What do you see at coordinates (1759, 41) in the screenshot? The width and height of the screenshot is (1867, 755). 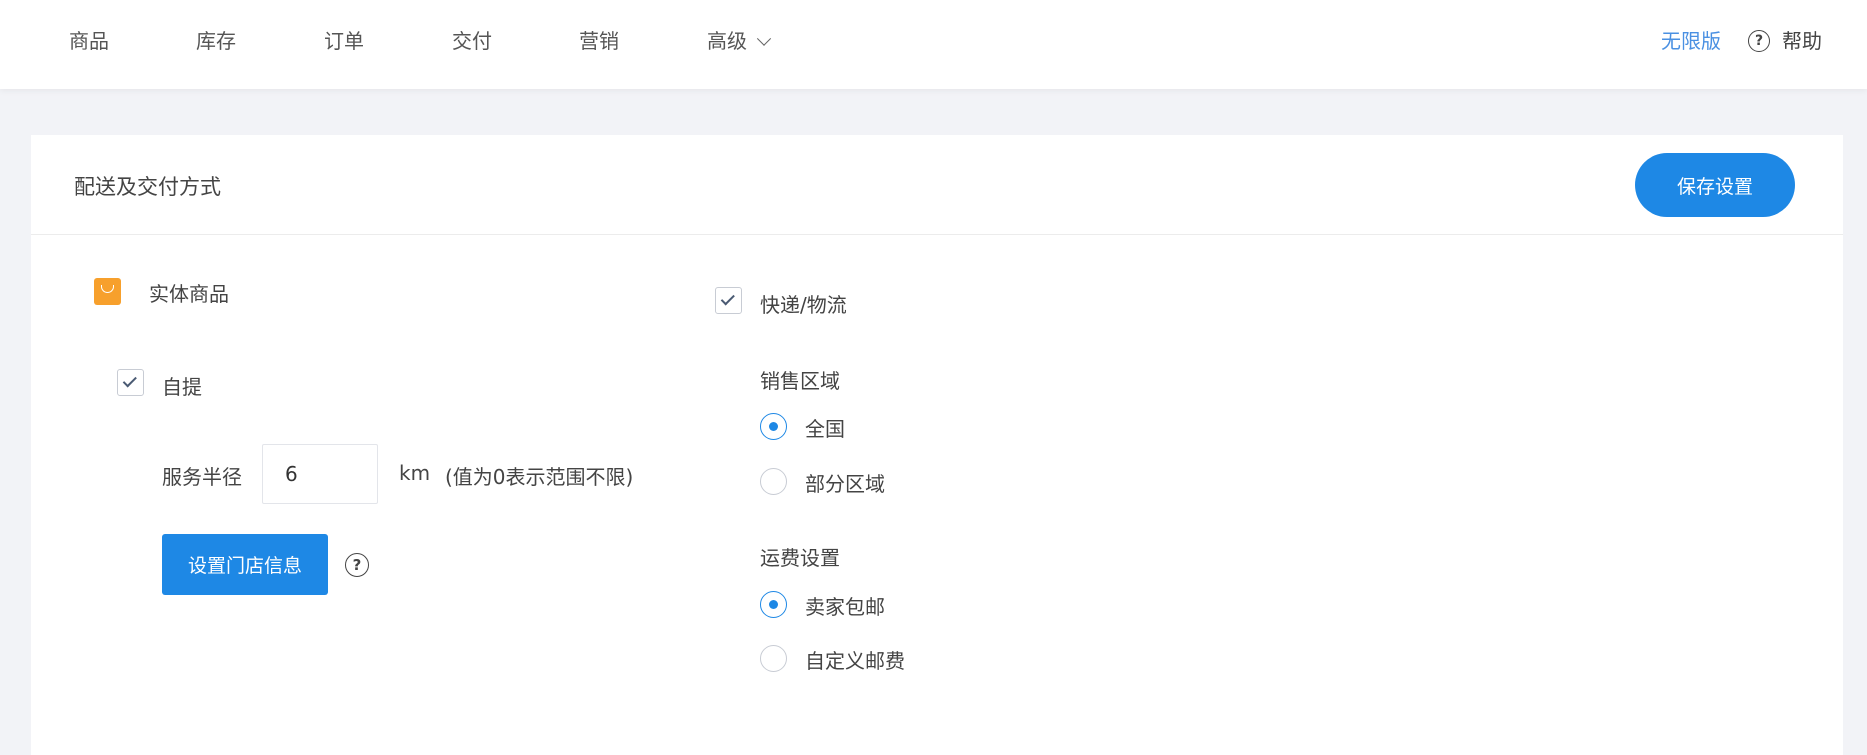 I see `help-icon: ?` at bounding box center [1759, 41].